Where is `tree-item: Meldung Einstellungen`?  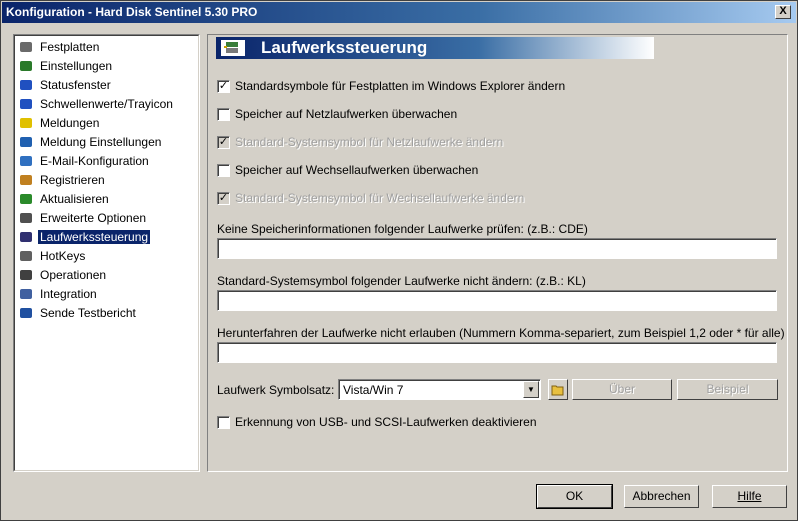 tree-item: Meldung Einstellungen is located at coordinates (105, 142).